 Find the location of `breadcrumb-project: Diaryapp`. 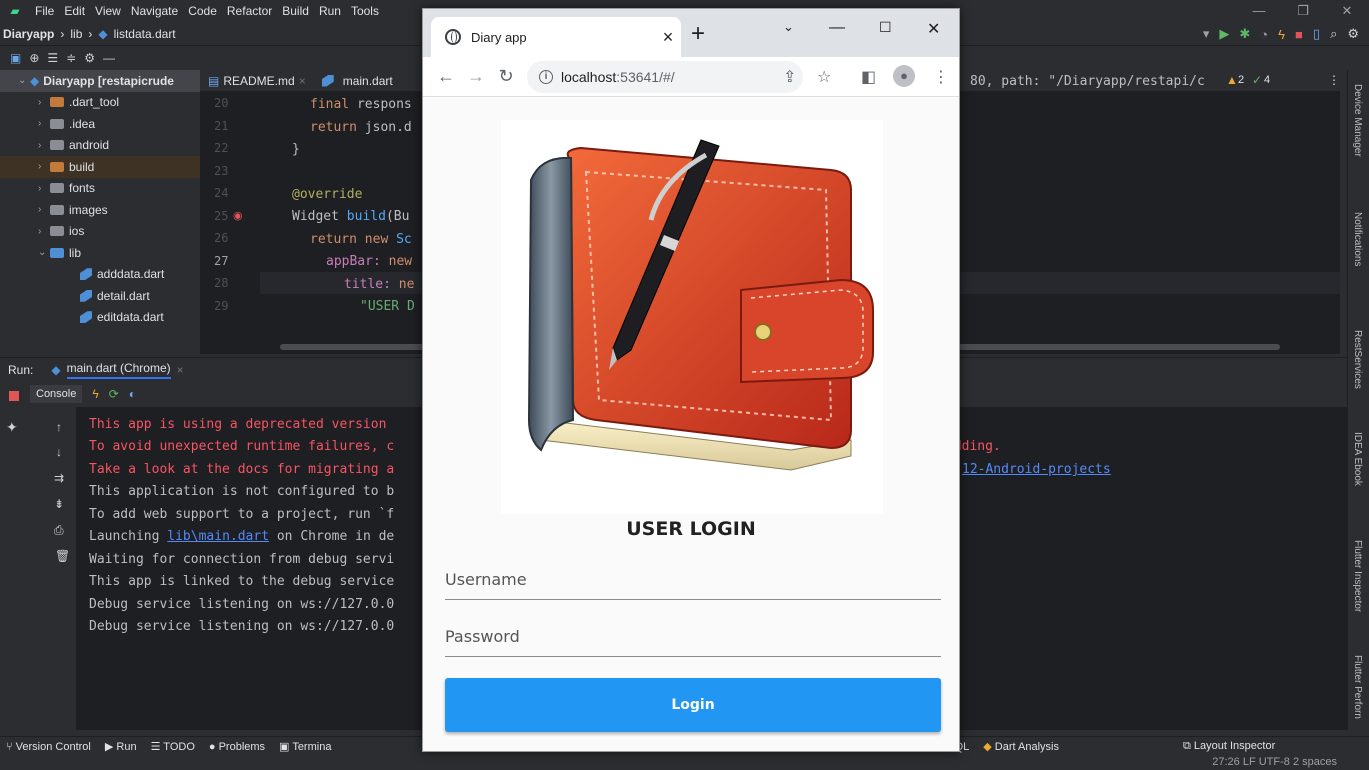

breadcrumb-project: Diaryapp is located at coordinates (28, 34).